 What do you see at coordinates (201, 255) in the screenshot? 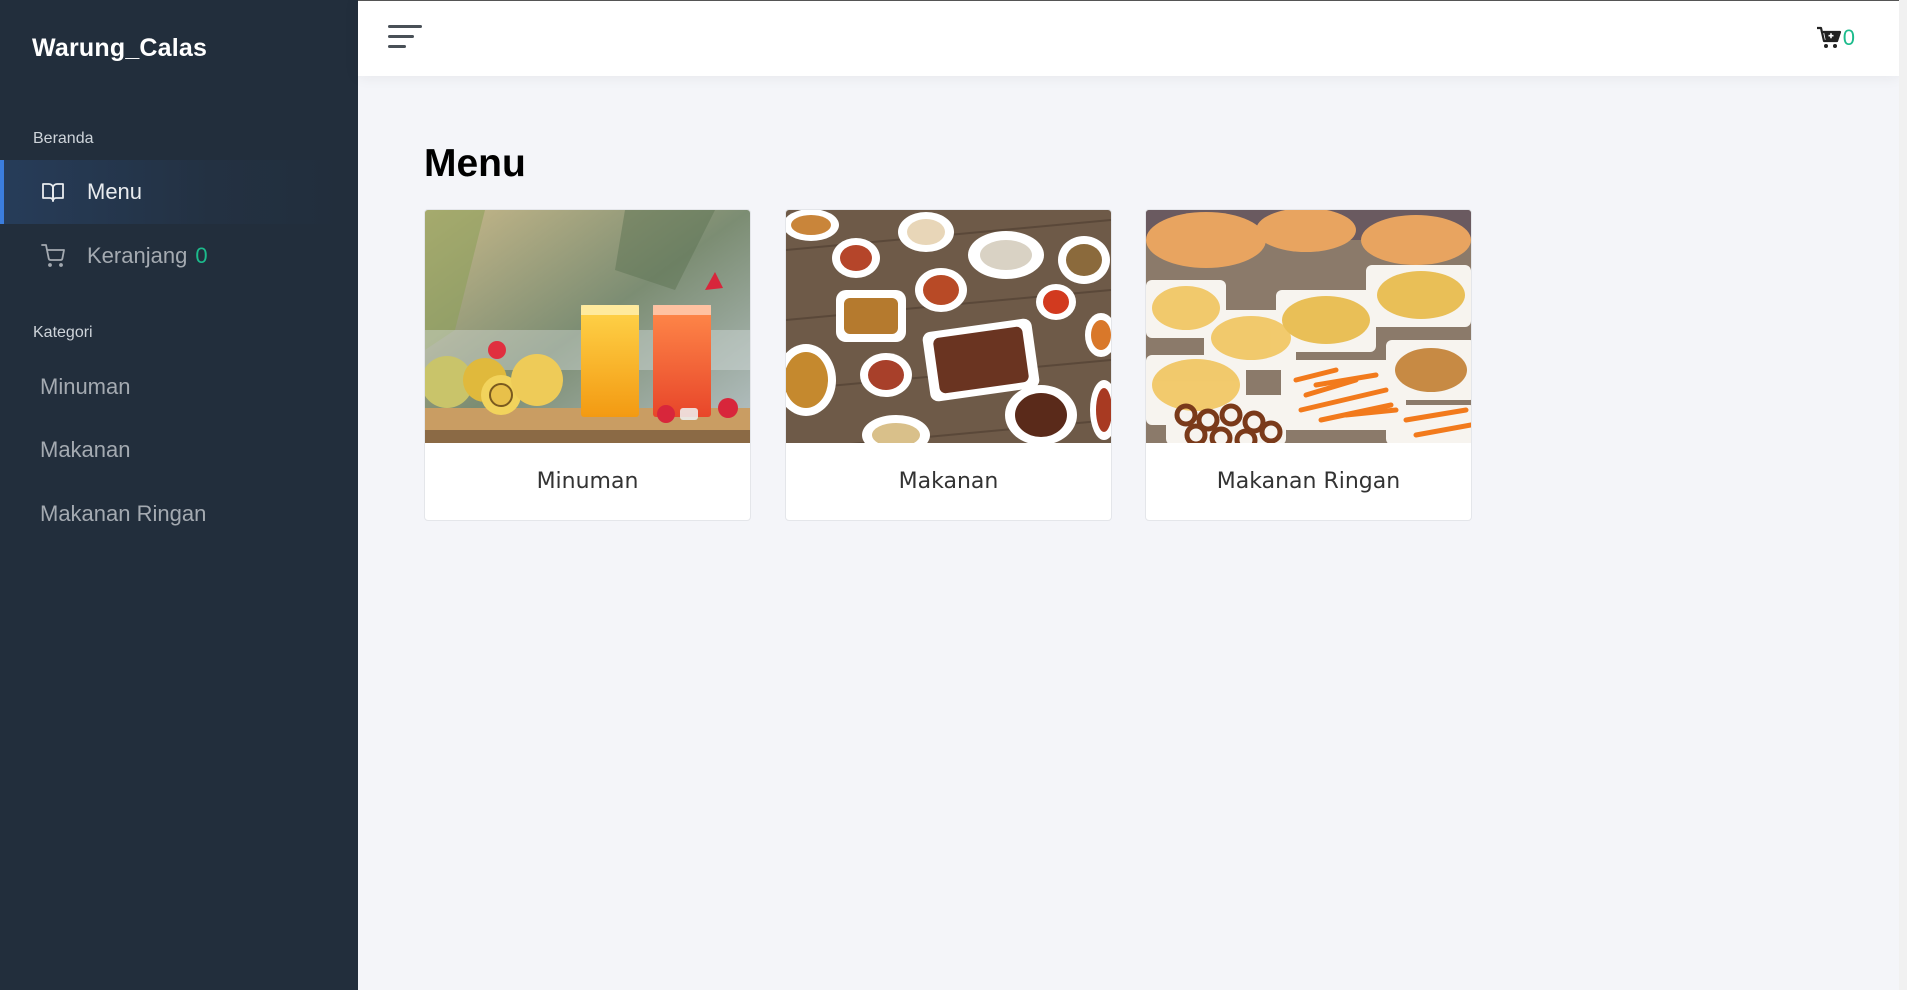
I see `cart-count-badge: 0` at bounding box center [201, 255].